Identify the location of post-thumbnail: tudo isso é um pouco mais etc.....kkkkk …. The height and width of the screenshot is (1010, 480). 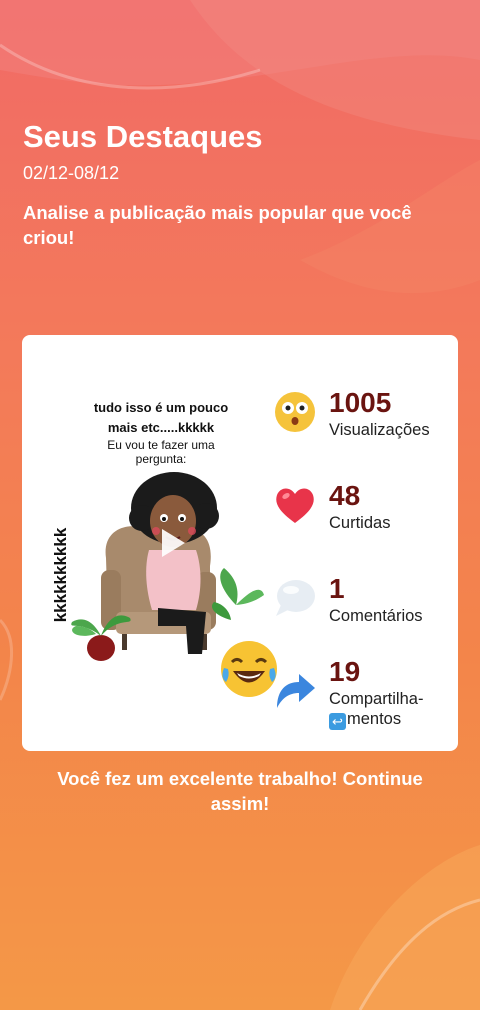
(164, 543).